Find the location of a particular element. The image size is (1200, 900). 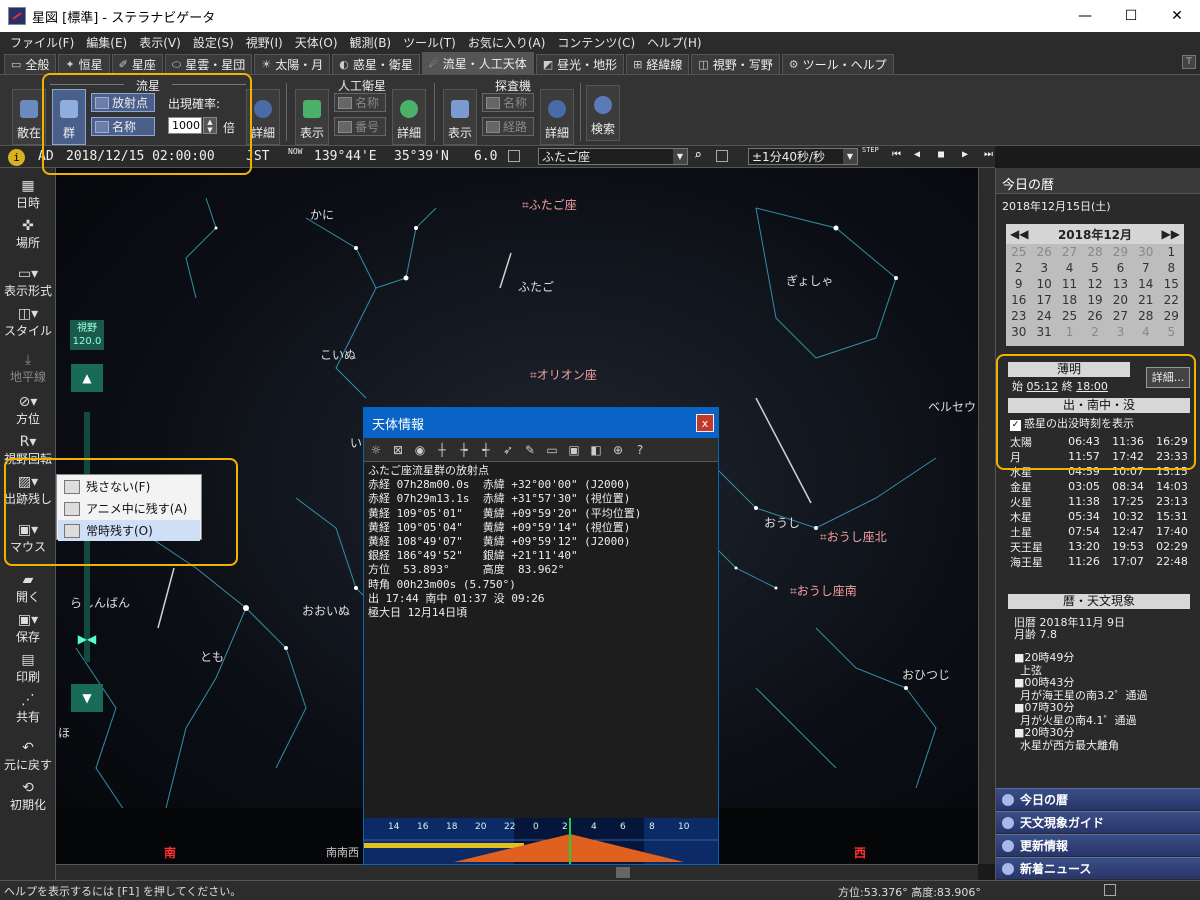

center-icon: ⊠ is located at coordinates (398, 450).